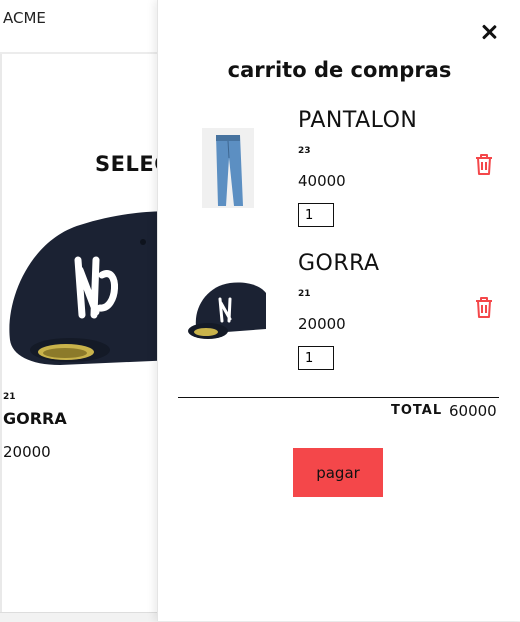  What do you see at coordinates (417, 410) in the screenshot?
I see `total-label: TOTAL` at bounding box center [417, 410].